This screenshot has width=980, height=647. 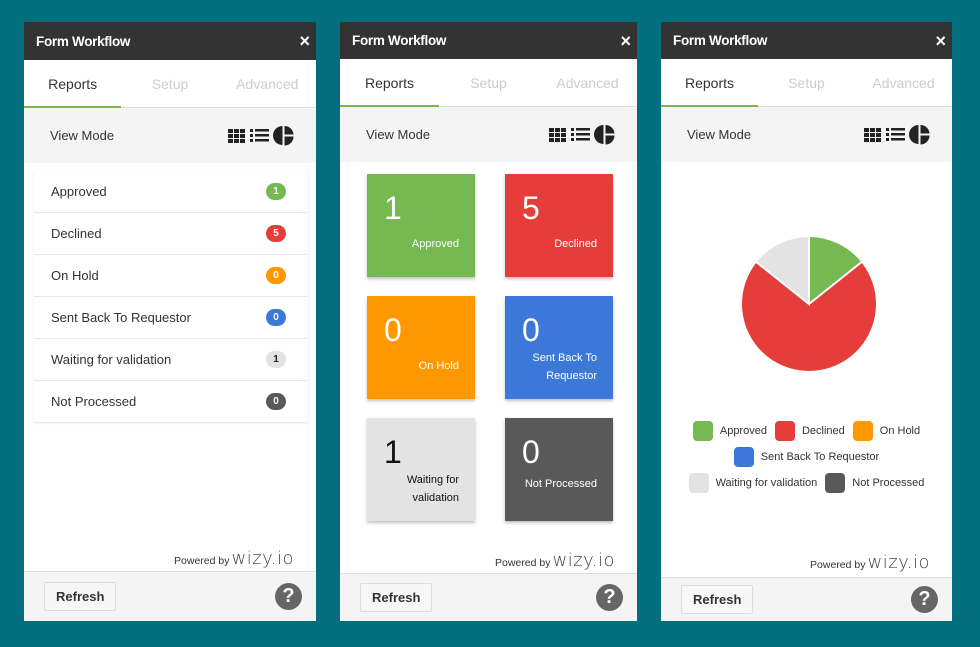 I want to click on tile-label: Approved, so click(x=435, y=244).